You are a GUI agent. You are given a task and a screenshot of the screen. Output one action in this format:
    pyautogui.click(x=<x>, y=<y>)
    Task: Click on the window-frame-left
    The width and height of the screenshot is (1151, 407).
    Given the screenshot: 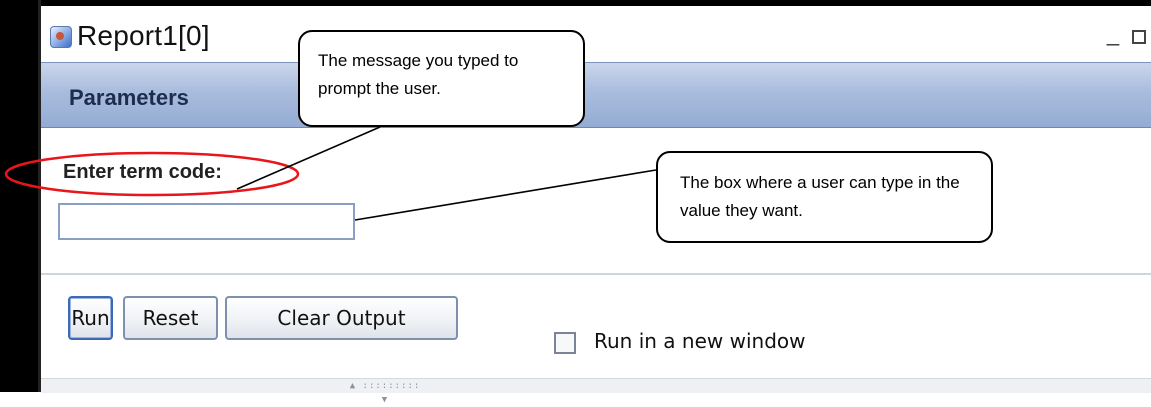 What is the action you would take?
    pyautogui.click(x=19, y=196)
    